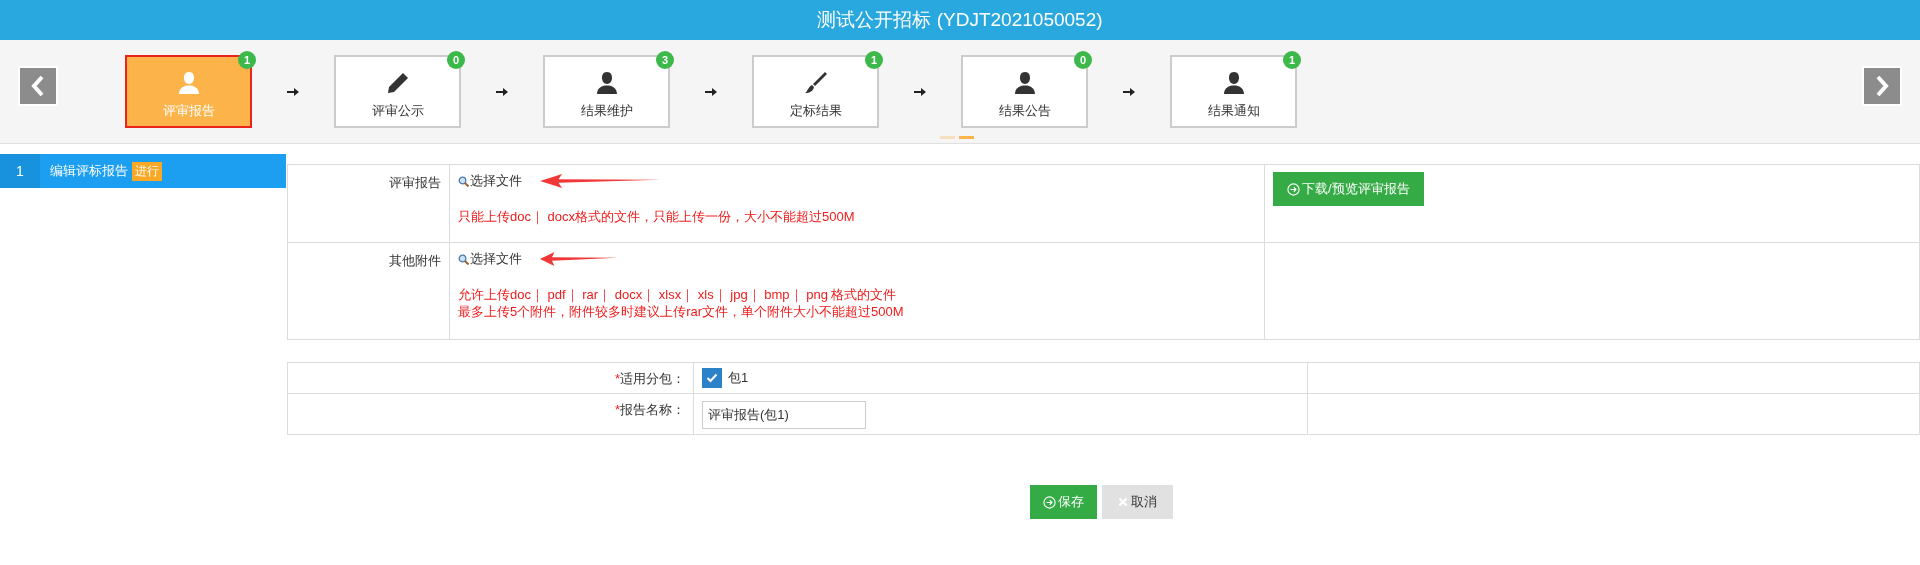  What do you see at coordinates (147, 171) in the screenshot?
I see `status-tag: 进行` at bounding box center [147, 171].